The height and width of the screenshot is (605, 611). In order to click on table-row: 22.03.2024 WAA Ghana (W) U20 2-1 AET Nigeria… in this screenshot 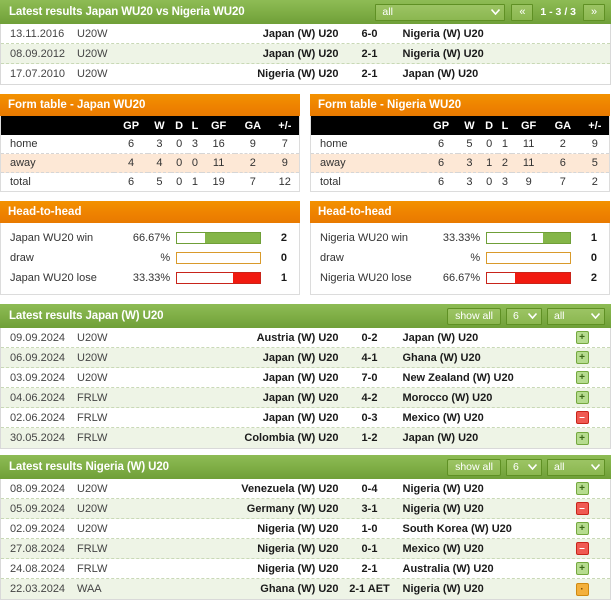, I will do `click(305, 589)`.